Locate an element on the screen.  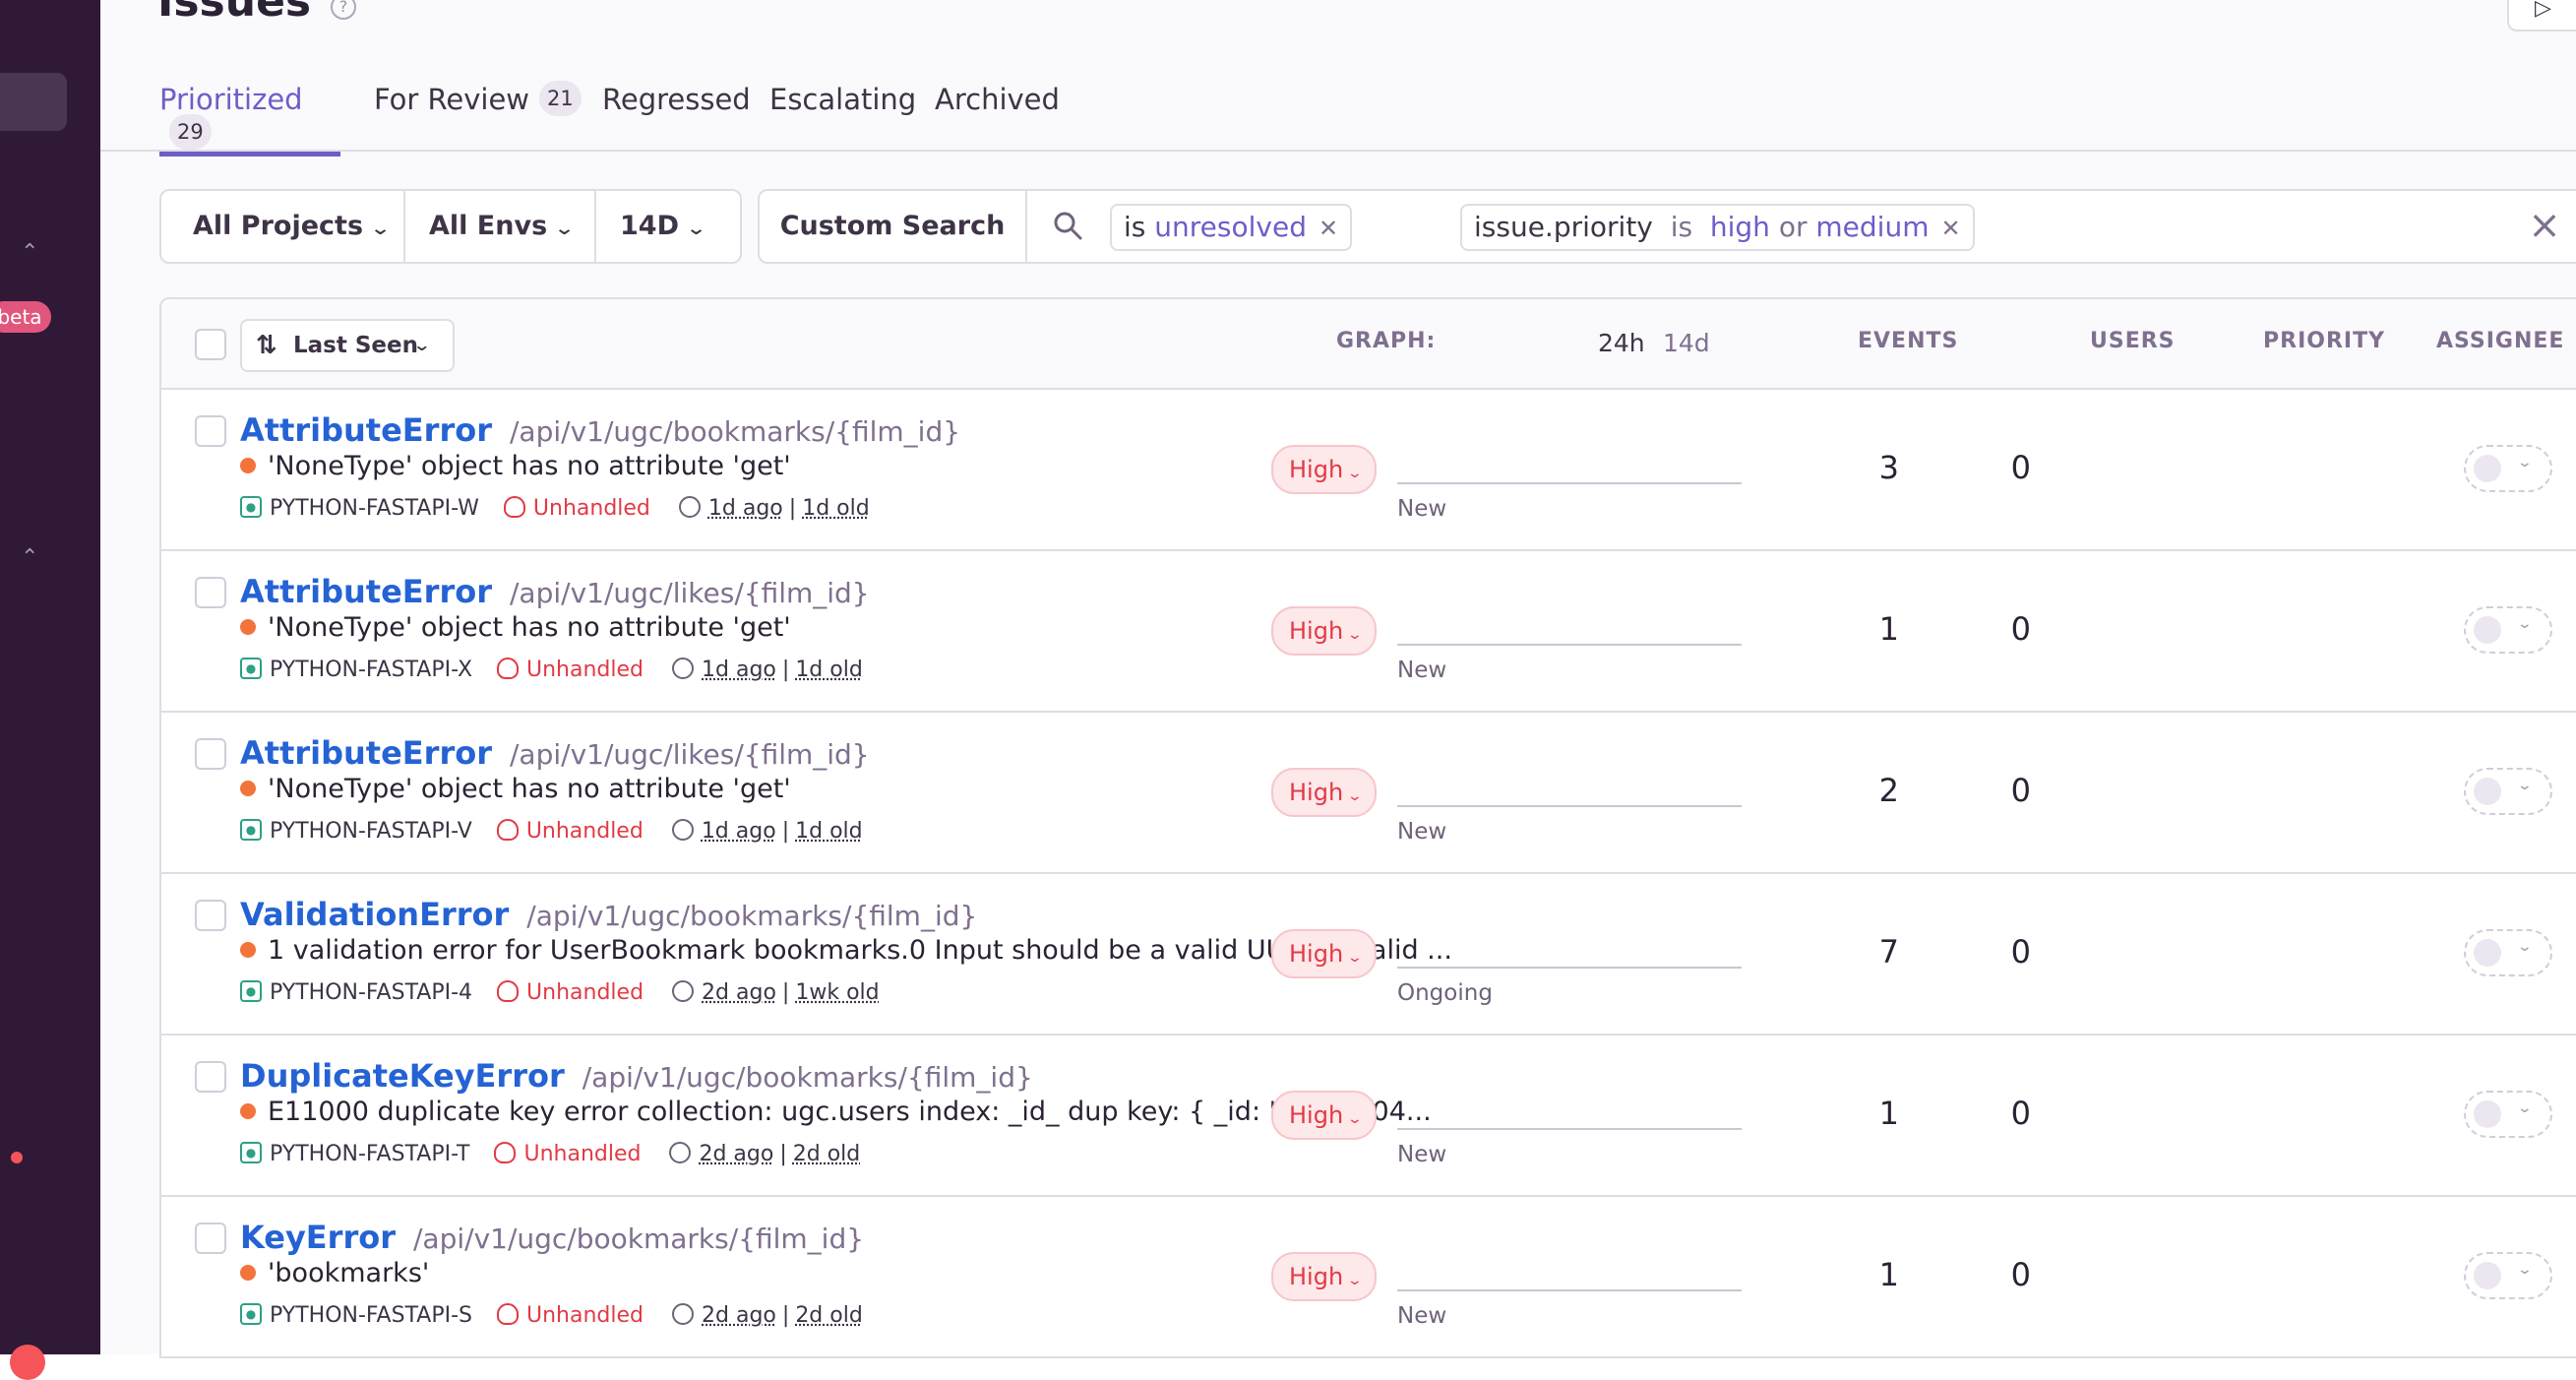
issue-title-link: ValidationError is located at coordinates (374, 914).